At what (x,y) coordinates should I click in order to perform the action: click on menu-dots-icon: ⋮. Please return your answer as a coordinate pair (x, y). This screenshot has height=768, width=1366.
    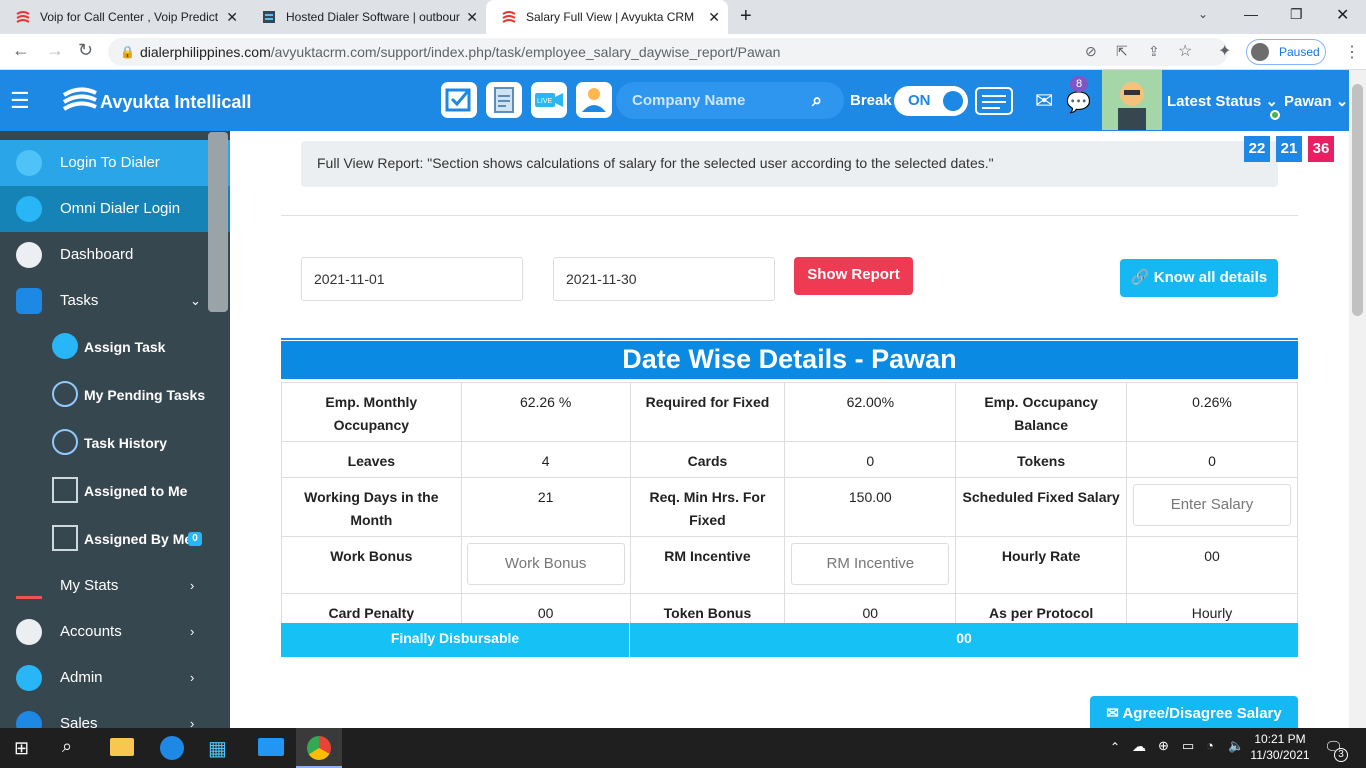
    Looking at the image, I should click on (1352, 52).